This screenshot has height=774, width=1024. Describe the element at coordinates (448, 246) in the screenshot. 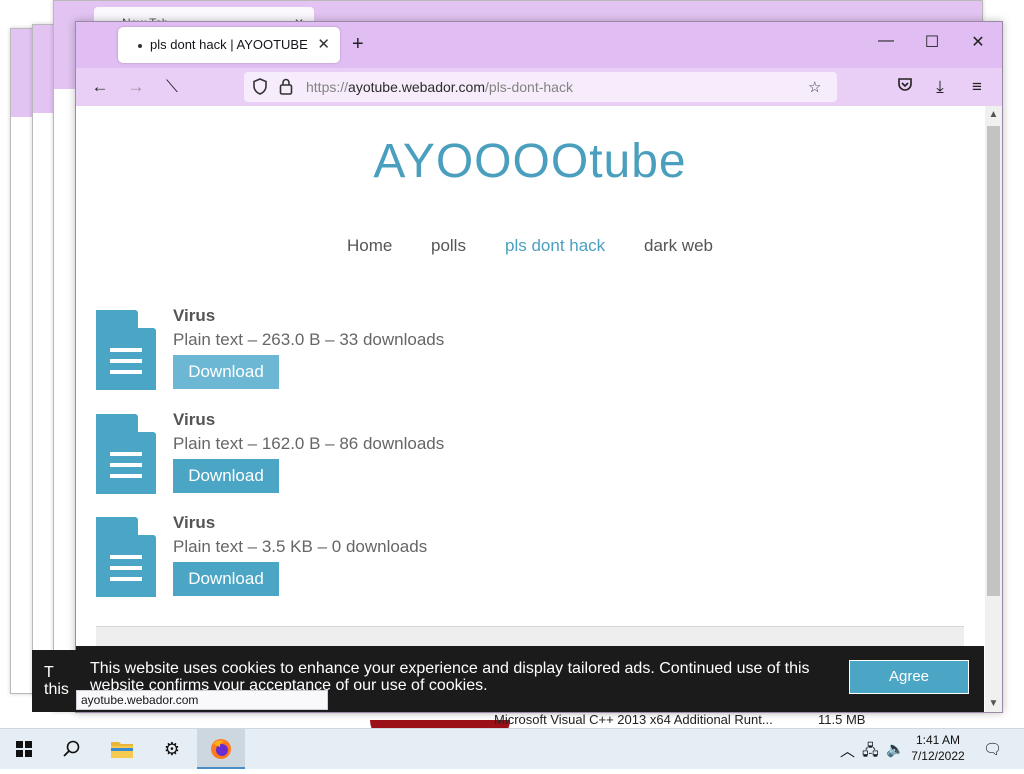

I see `nav-polls: polls` at that location.